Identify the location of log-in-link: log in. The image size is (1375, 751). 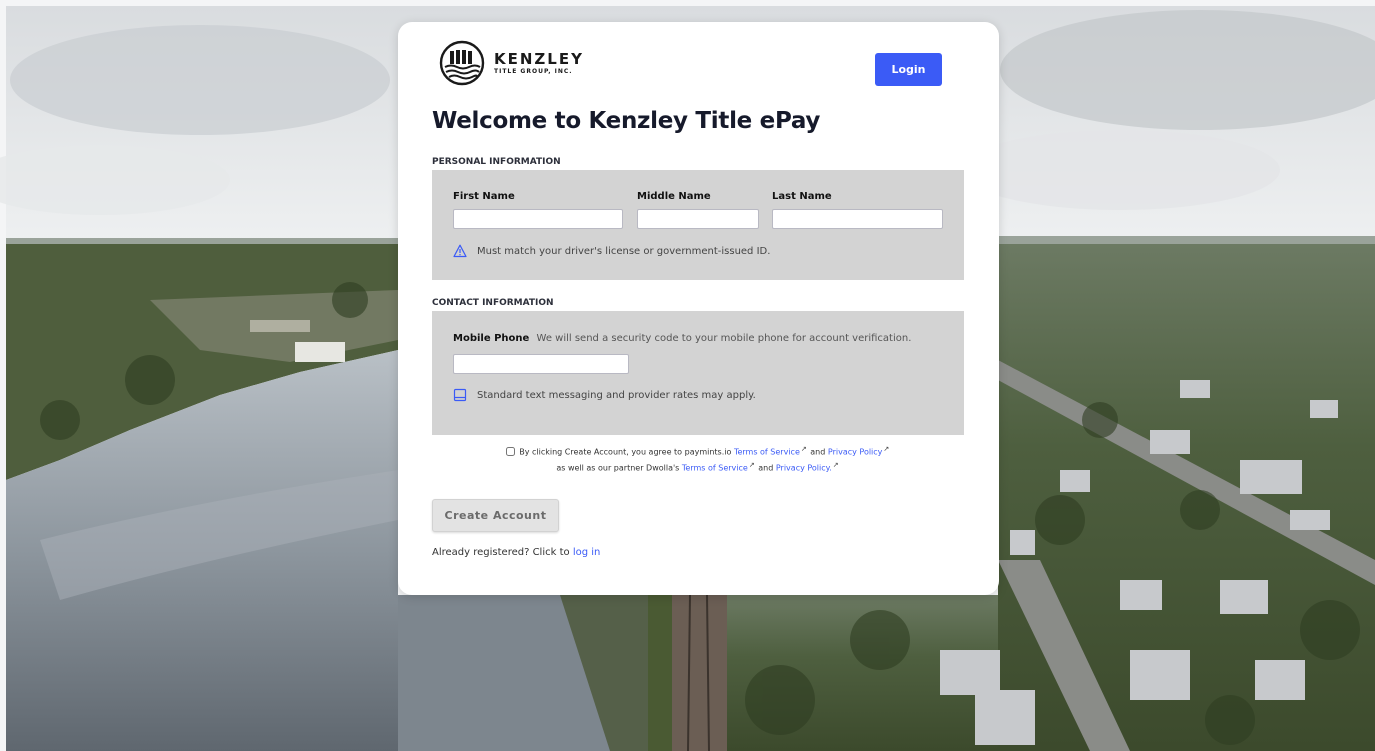
(587, 552).